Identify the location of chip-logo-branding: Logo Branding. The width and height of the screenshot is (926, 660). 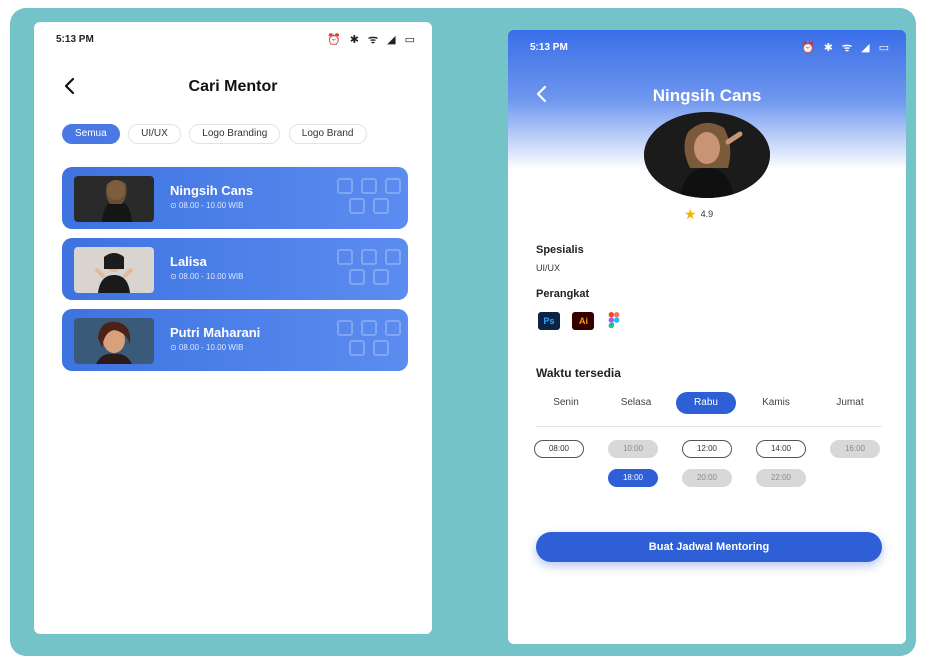
(235, 134).